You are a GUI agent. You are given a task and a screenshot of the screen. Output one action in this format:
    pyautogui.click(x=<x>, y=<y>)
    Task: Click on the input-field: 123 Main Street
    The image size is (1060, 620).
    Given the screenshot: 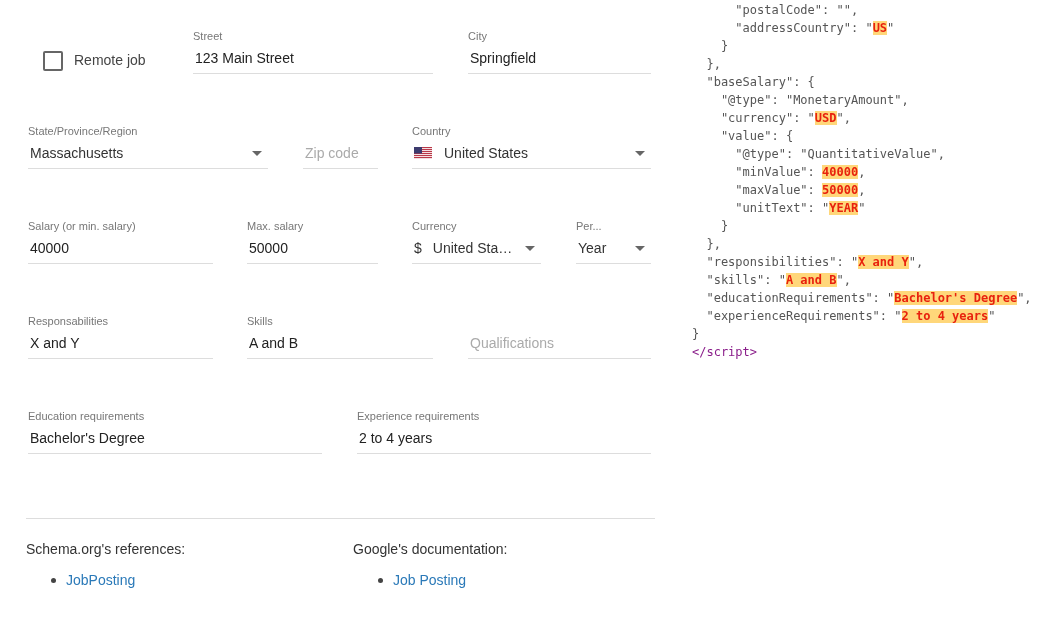 What is the action you would take?
    pyautogui.click(x=313, y=58)
    